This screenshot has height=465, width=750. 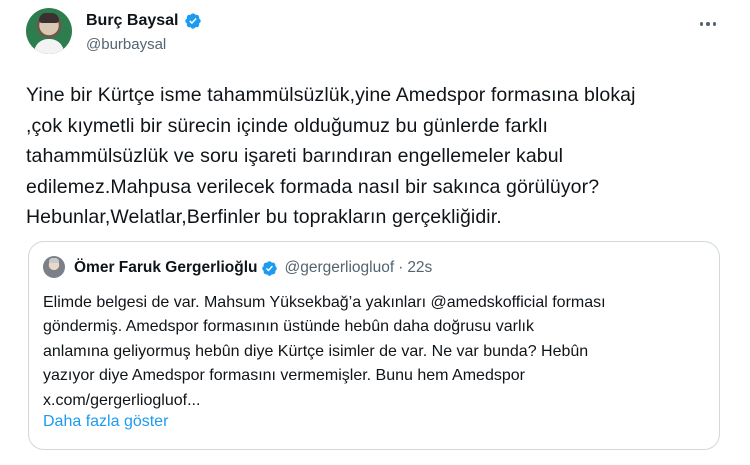 I want to click on quoted-author-display-name: Ömer Faruk Gergerlioğlu, so click(x=165, y=268).